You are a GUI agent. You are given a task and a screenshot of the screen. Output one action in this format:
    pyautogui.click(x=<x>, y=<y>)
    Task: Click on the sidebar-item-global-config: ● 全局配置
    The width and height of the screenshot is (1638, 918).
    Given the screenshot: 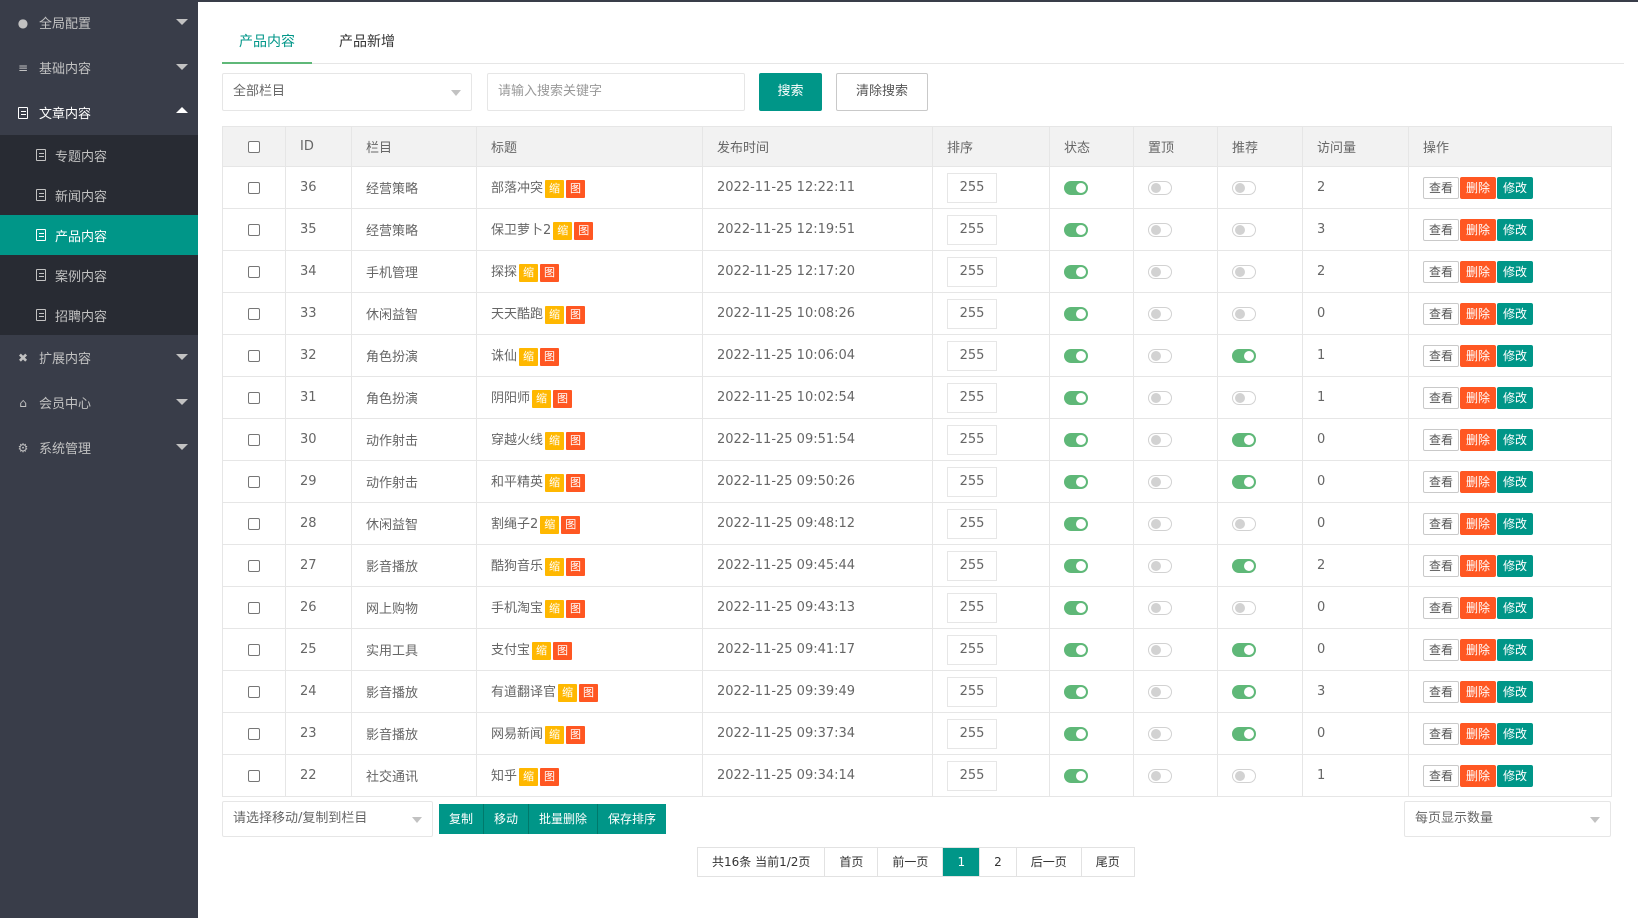 What is the action you would take?
    pyautogui.click(x=99, y=22)
    